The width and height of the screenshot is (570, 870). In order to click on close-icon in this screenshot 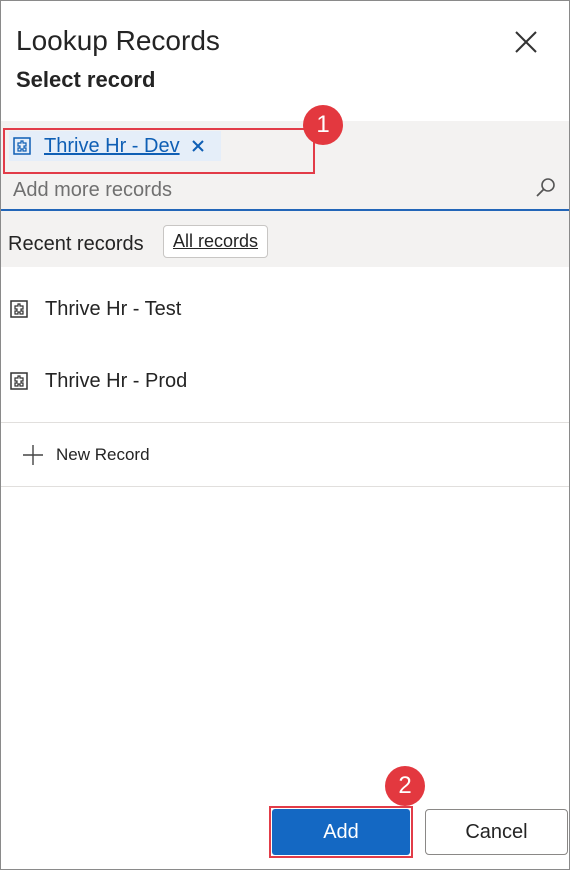, I will do `click(526, 42)`.